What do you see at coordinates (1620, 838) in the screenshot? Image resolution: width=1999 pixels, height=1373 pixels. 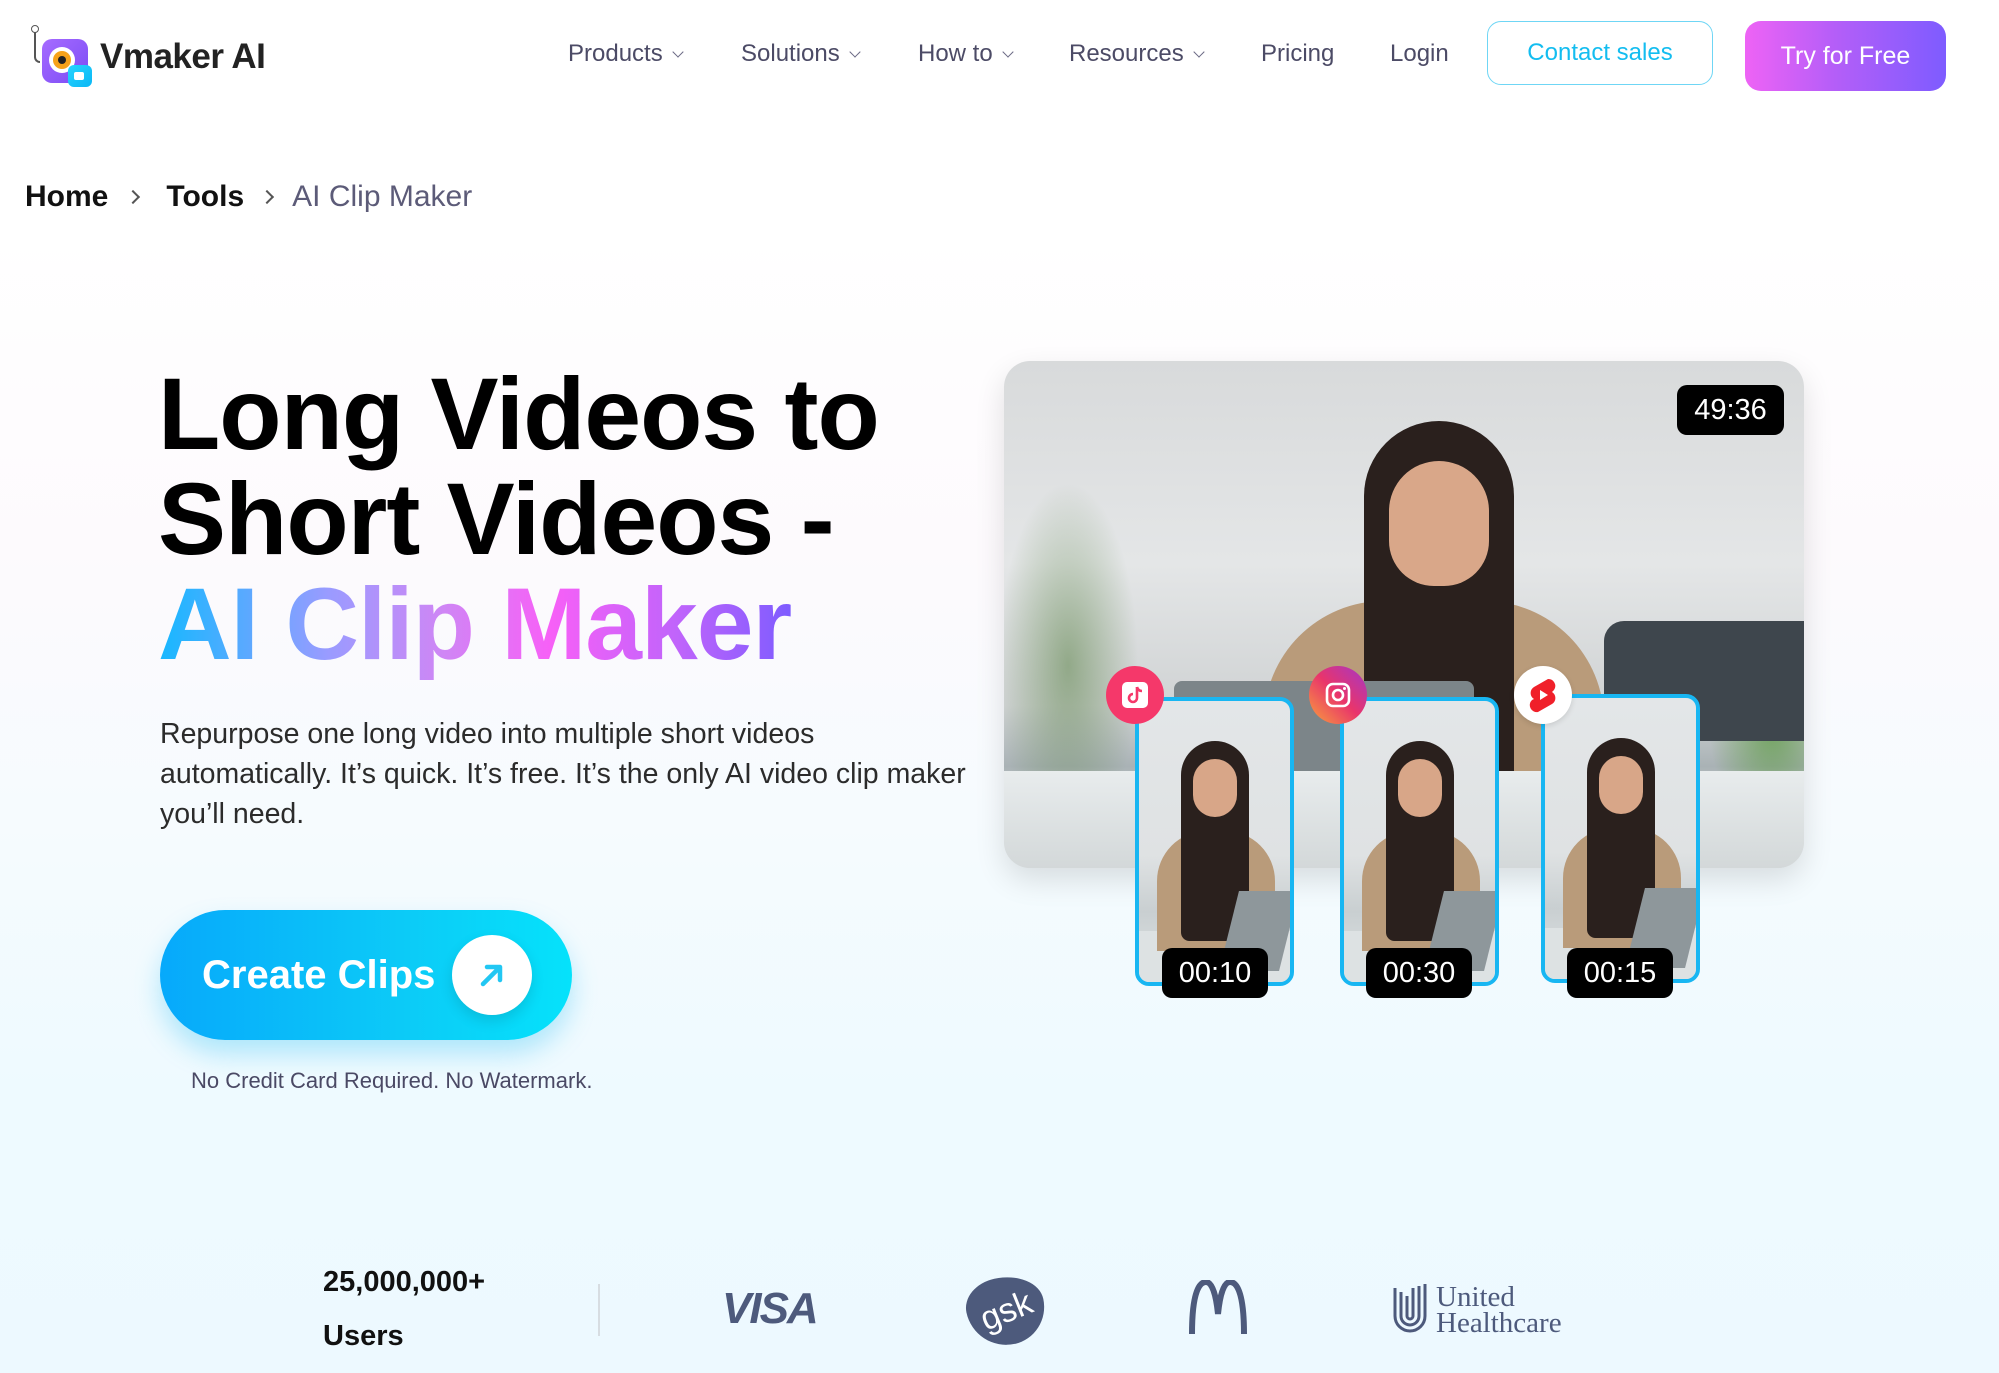 I see `clip-card-youtube-shorts` at bounding box center [1620, 838].